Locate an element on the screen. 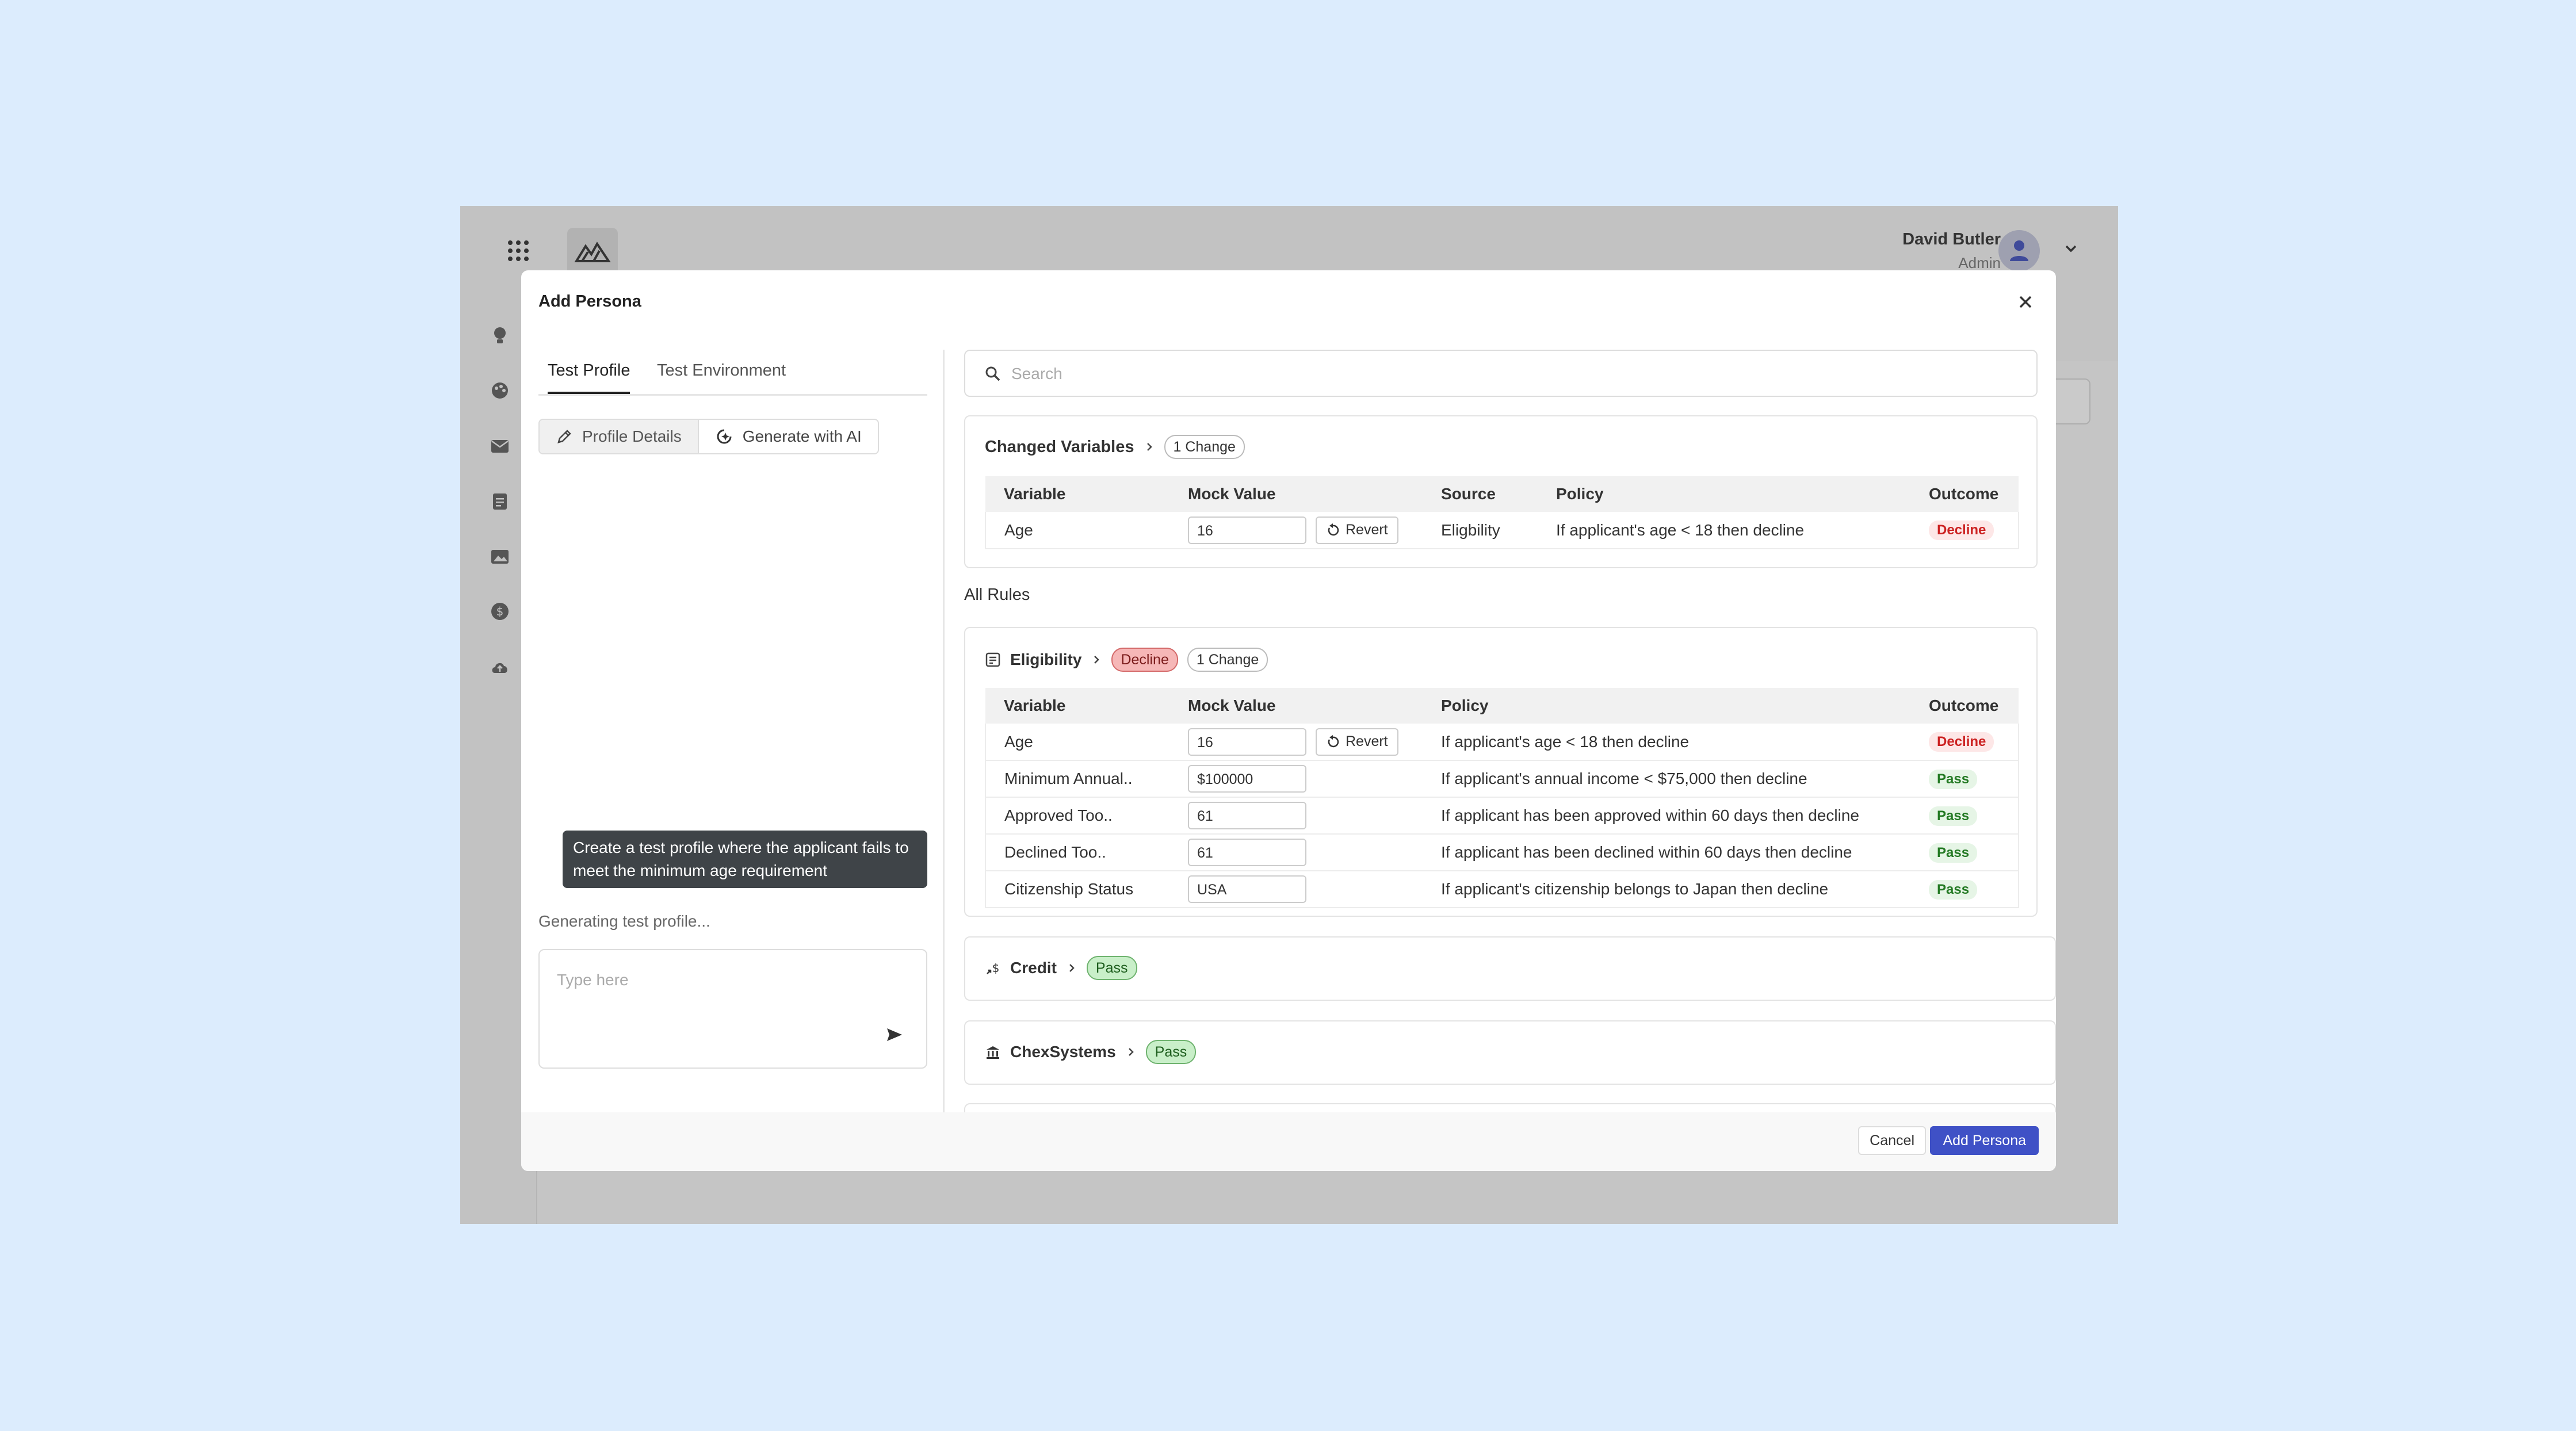 The image size is (2576, 1431). add-persona-button: Add Persona is located at coordinates (1984, 1141).